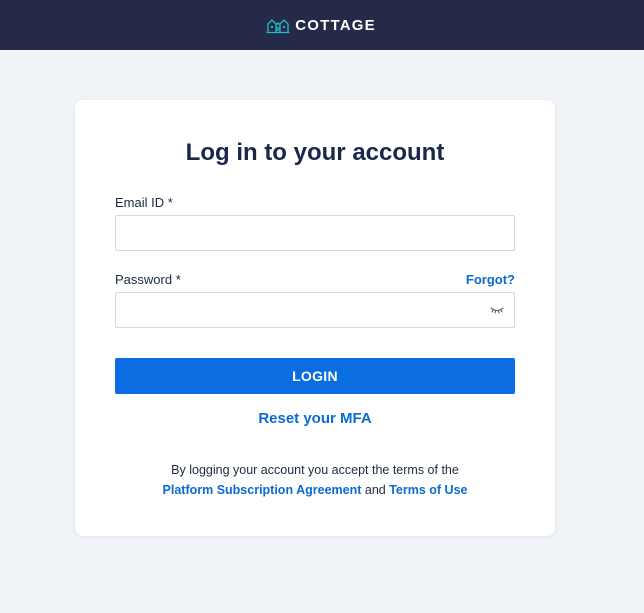 The image size is (644, 613). I want to click on reset-mfa-link: Reset your MFA, so click(315, 418).